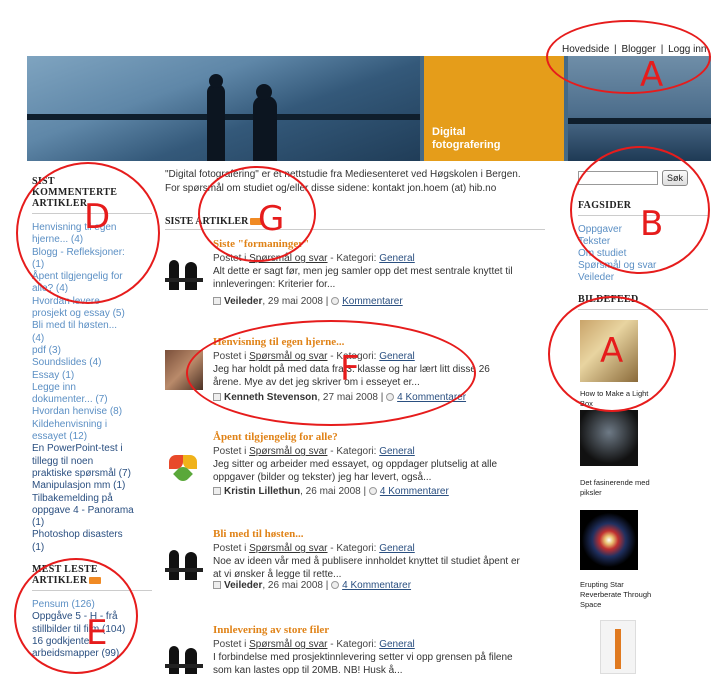 The width and height of the screenshot is (727, 674). I want to click on feed-image-device, so click(618, 647).